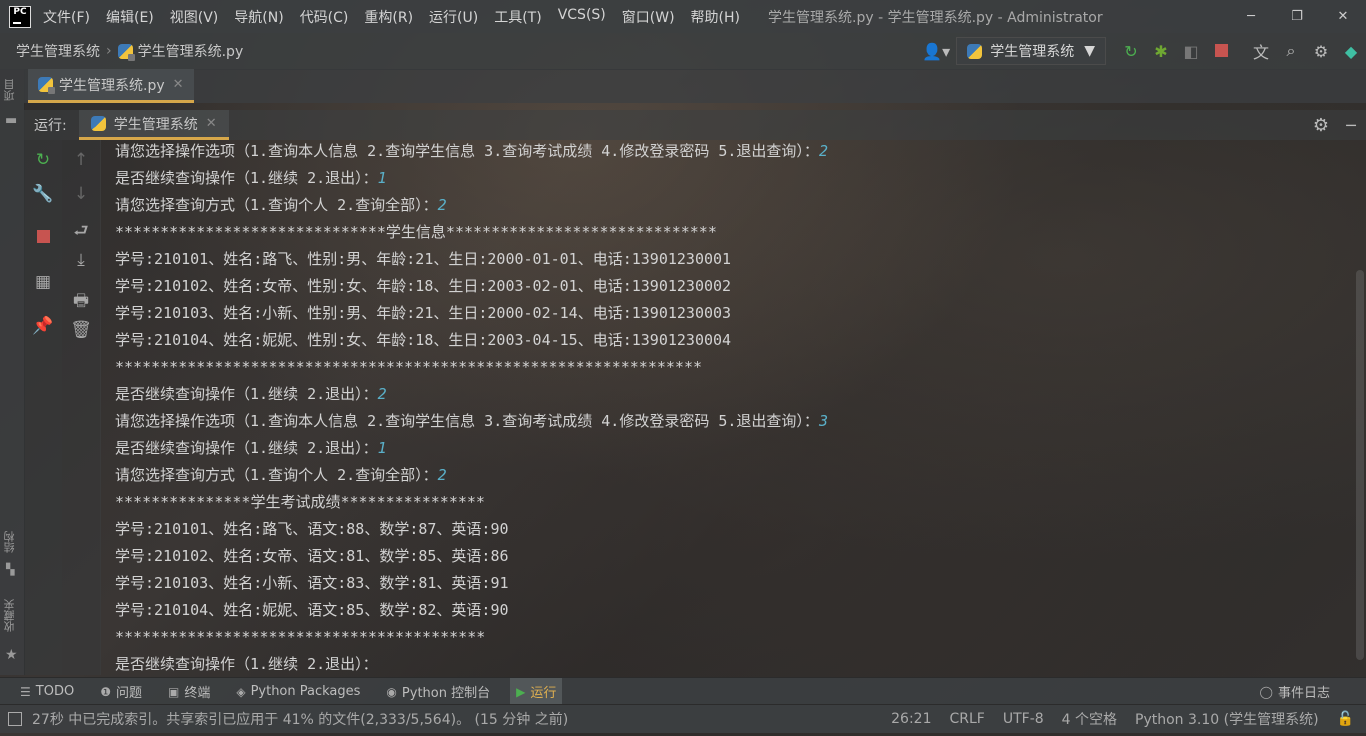 The width and height of the screenshot is (1366, 736). I want to click on console-user-input: 1, so click(382, 178).